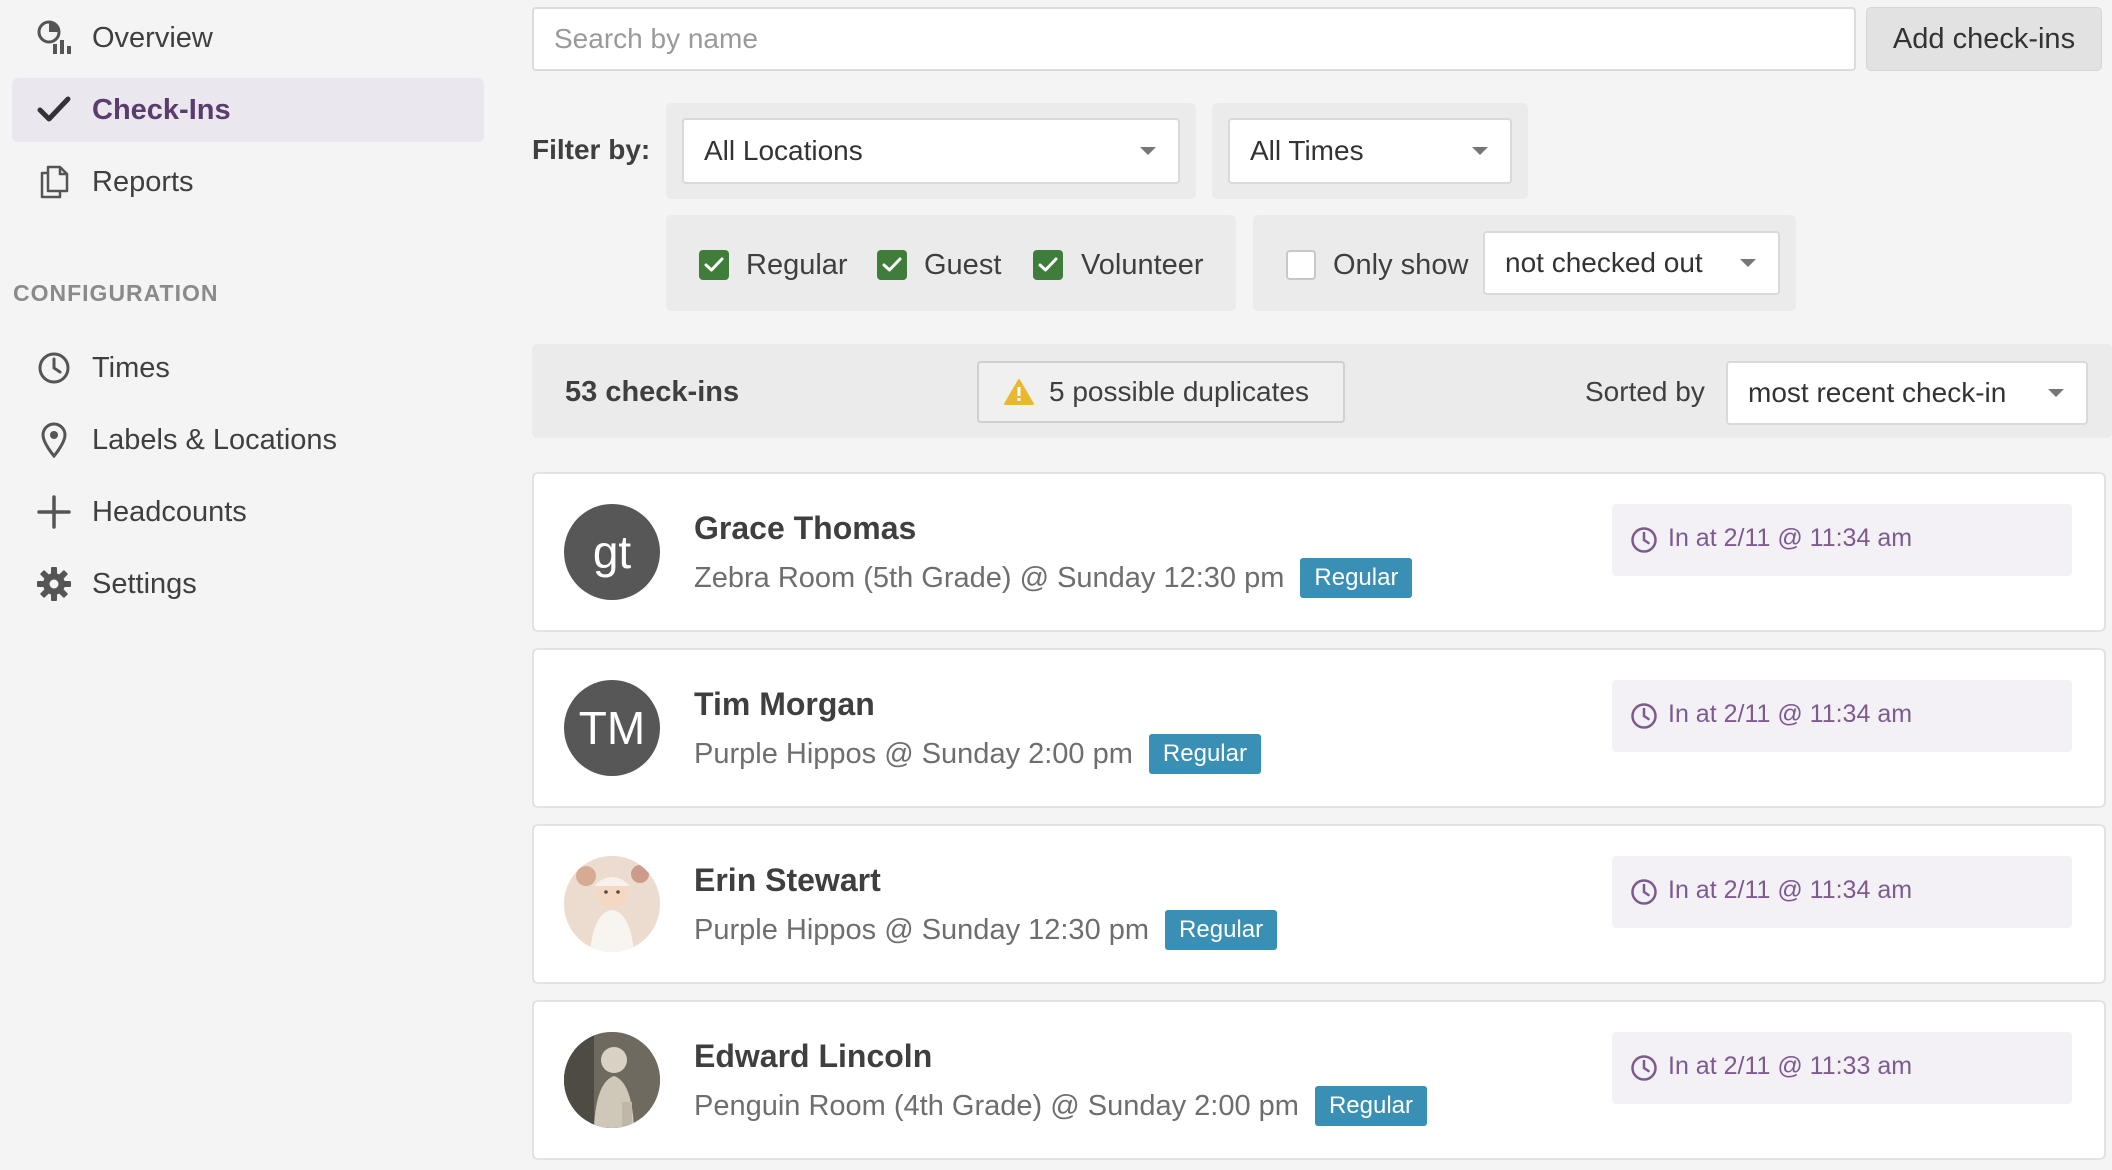  I want to click on check-in-time: In at 2/11 @ 11:33 am, so click(1842, 1068).